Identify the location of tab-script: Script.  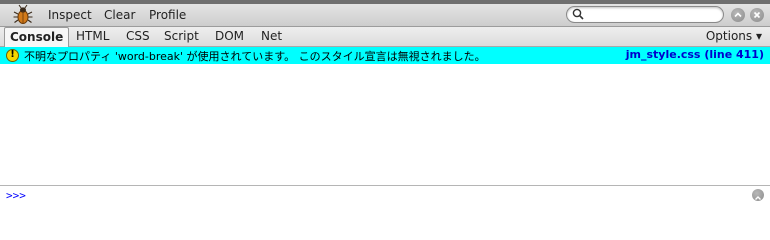
(181, 36).